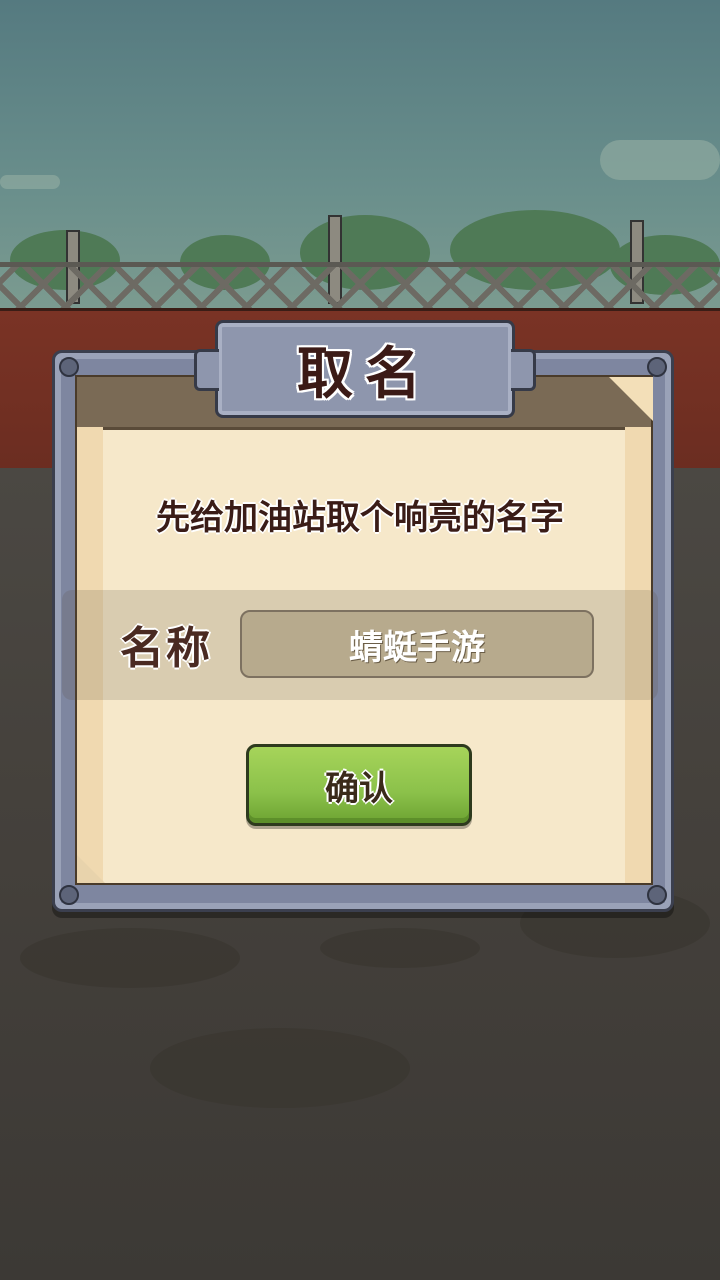 This screenshot has width=720, height=1280. What do you see at coordinates (417, 644) in the screenshot?
I see `name-input: 蜻蜓手游` at bounding box center [417, 644].